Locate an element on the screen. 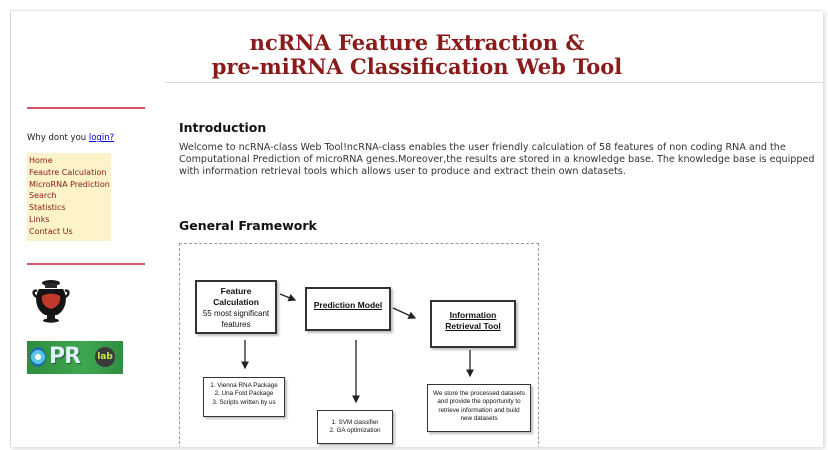  intro-heading: Introduction is located at coordinates (223, 127).